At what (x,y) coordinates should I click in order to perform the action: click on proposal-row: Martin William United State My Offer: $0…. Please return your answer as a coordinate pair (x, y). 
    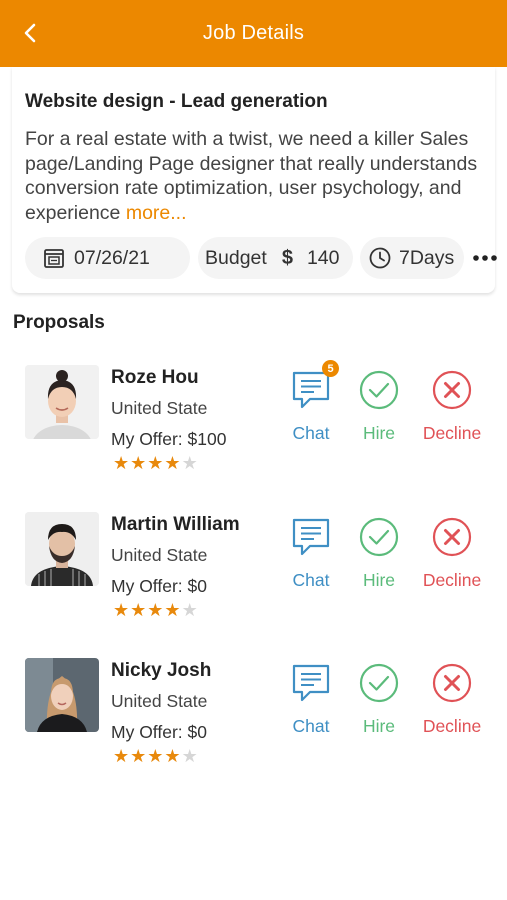
    Looking at the image, I should click on (253, 572).